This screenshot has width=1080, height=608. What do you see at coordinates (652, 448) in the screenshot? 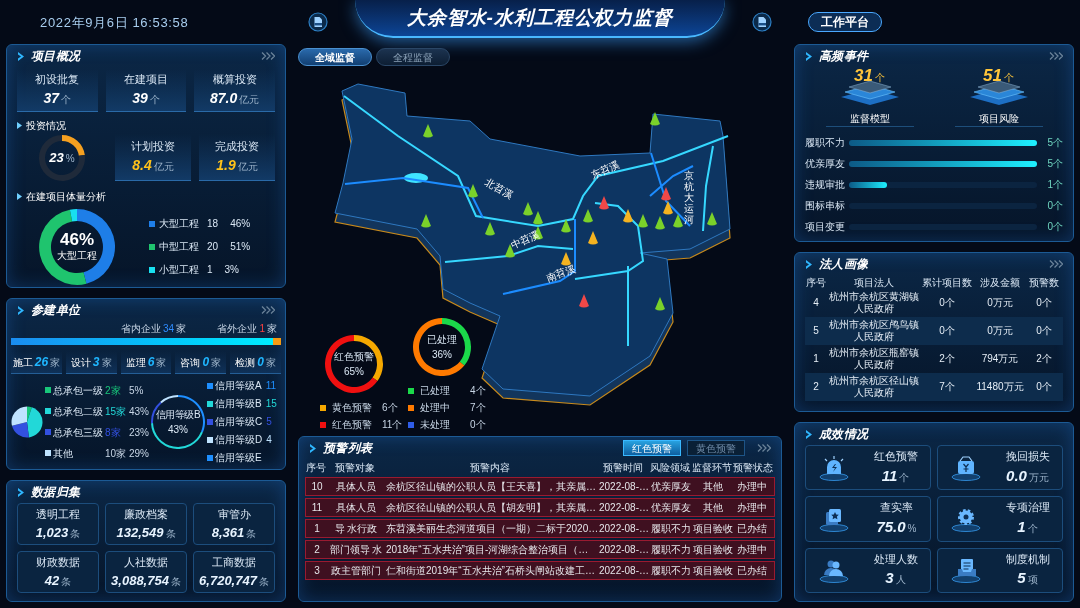
I see `tab: 红色预警` at bounding box center [652, 448].